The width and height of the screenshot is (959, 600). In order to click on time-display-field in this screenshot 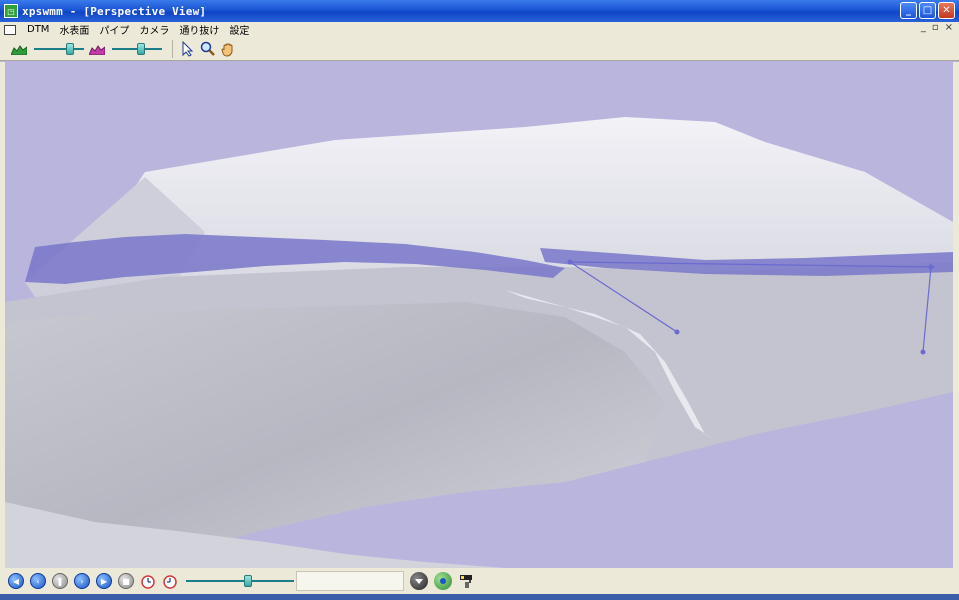, I will do `click(350, 581)`.